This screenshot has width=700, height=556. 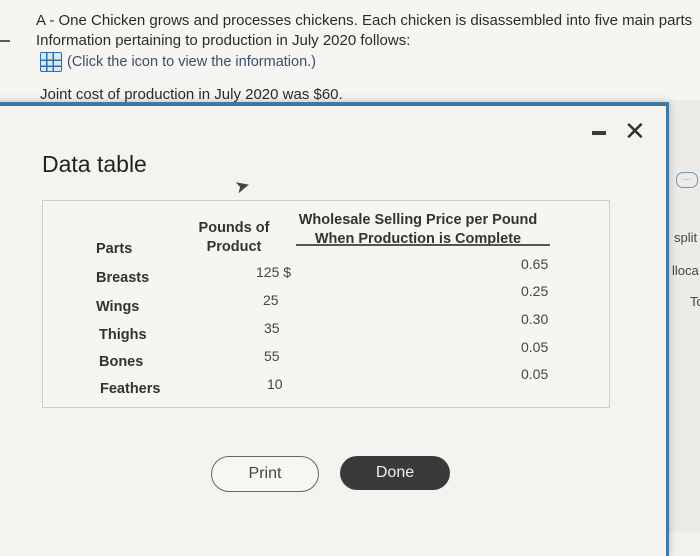 I want to click on pounds-breasts: 125 $, so click(x=274, y=272).